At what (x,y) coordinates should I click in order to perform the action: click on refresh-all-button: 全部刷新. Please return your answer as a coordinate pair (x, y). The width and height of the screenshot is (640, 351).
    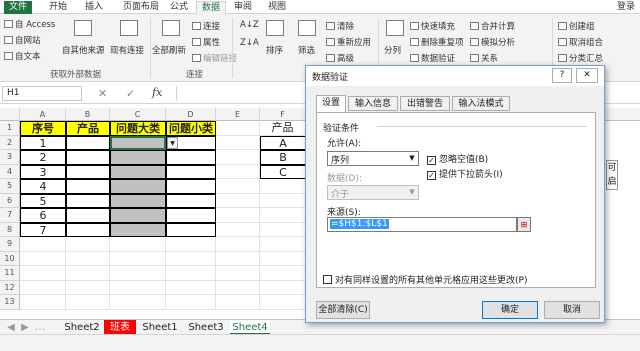
    Looking at the image, I should click on (169, 50).